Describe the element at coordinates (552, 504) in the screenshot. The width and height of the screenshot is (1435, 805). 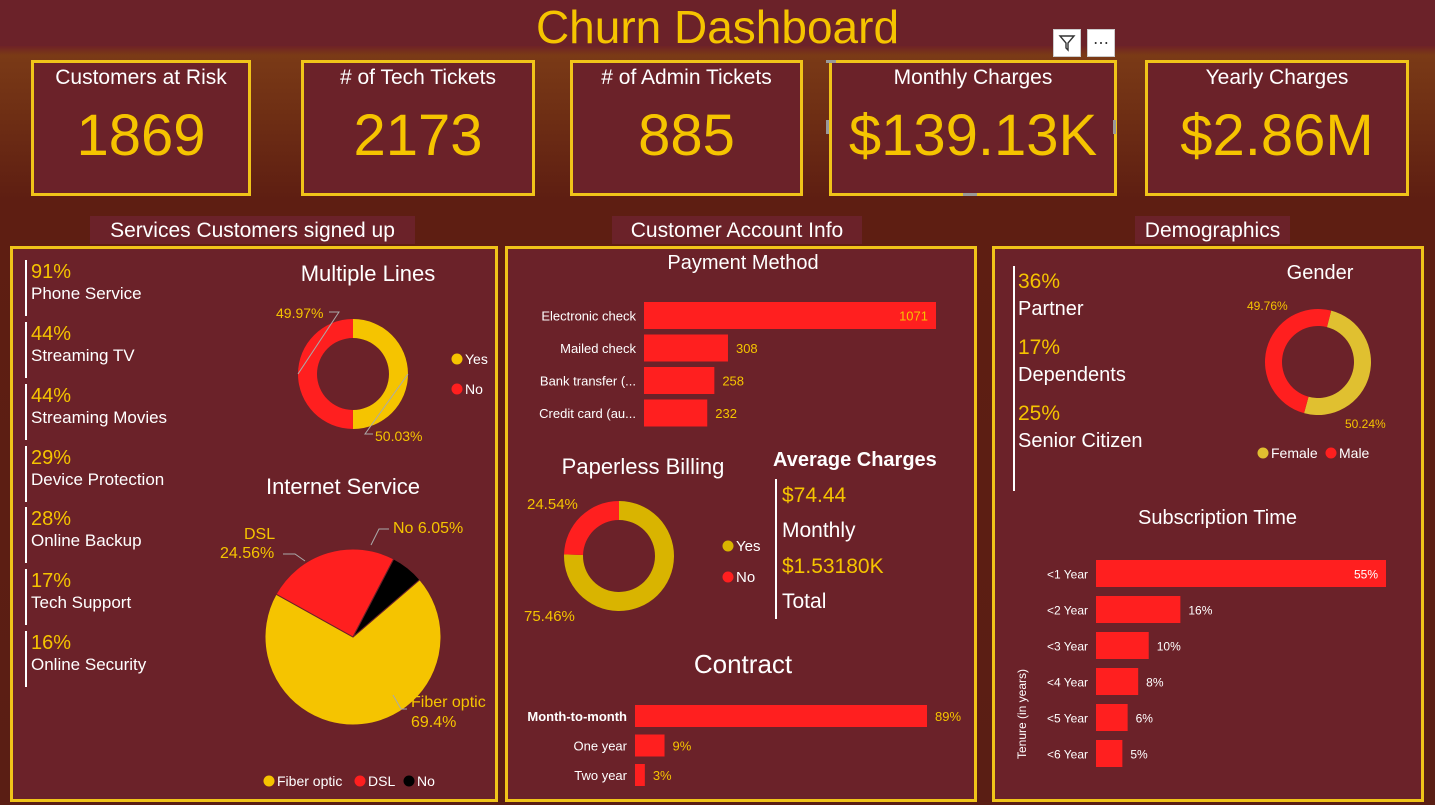
I see `data-label: 24.54%` at that location.